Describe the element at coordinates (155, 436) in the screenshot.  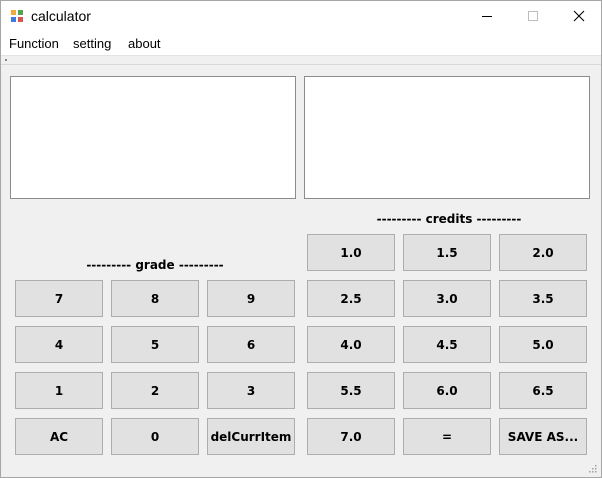
I see `grade-button-0: 0` at that location.